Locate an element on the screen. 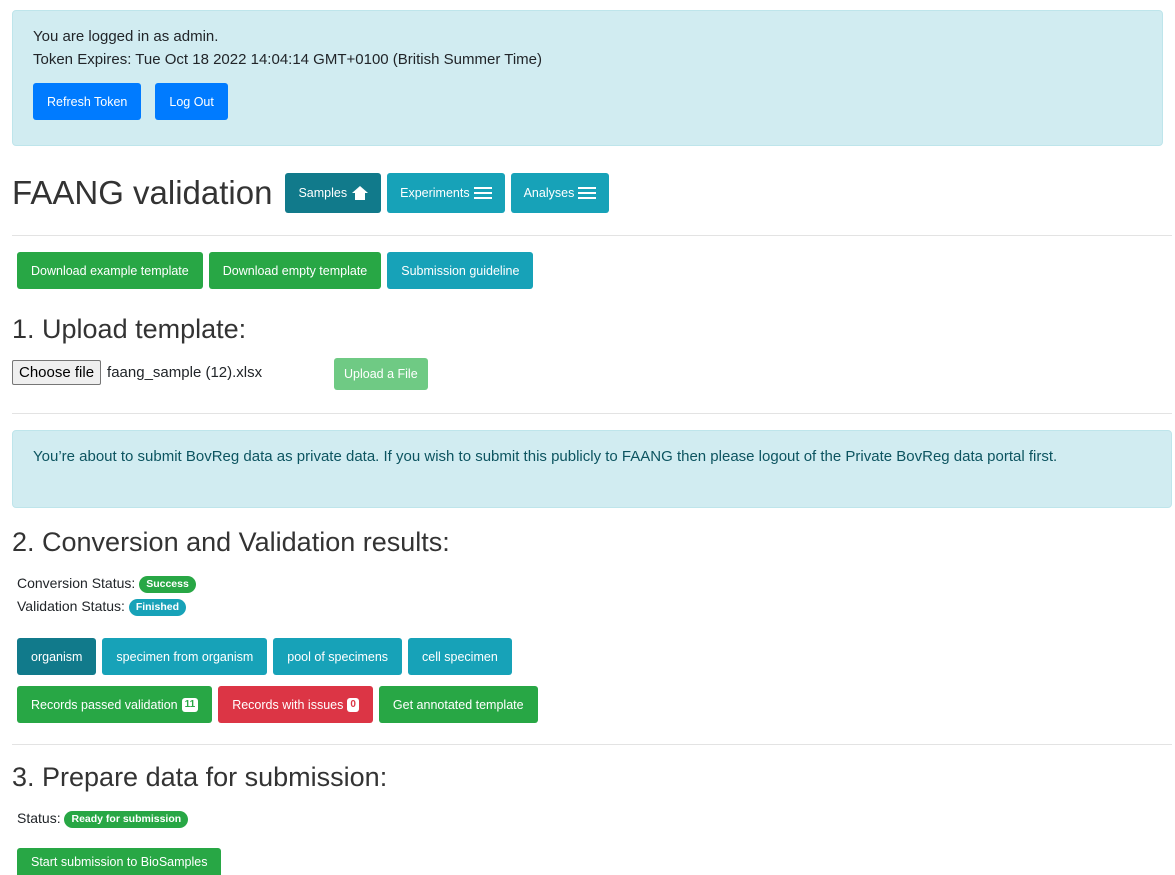 This screenshot has height=875, width=1175. conversion-status-badge: Success is located at coordinates (167, 584).